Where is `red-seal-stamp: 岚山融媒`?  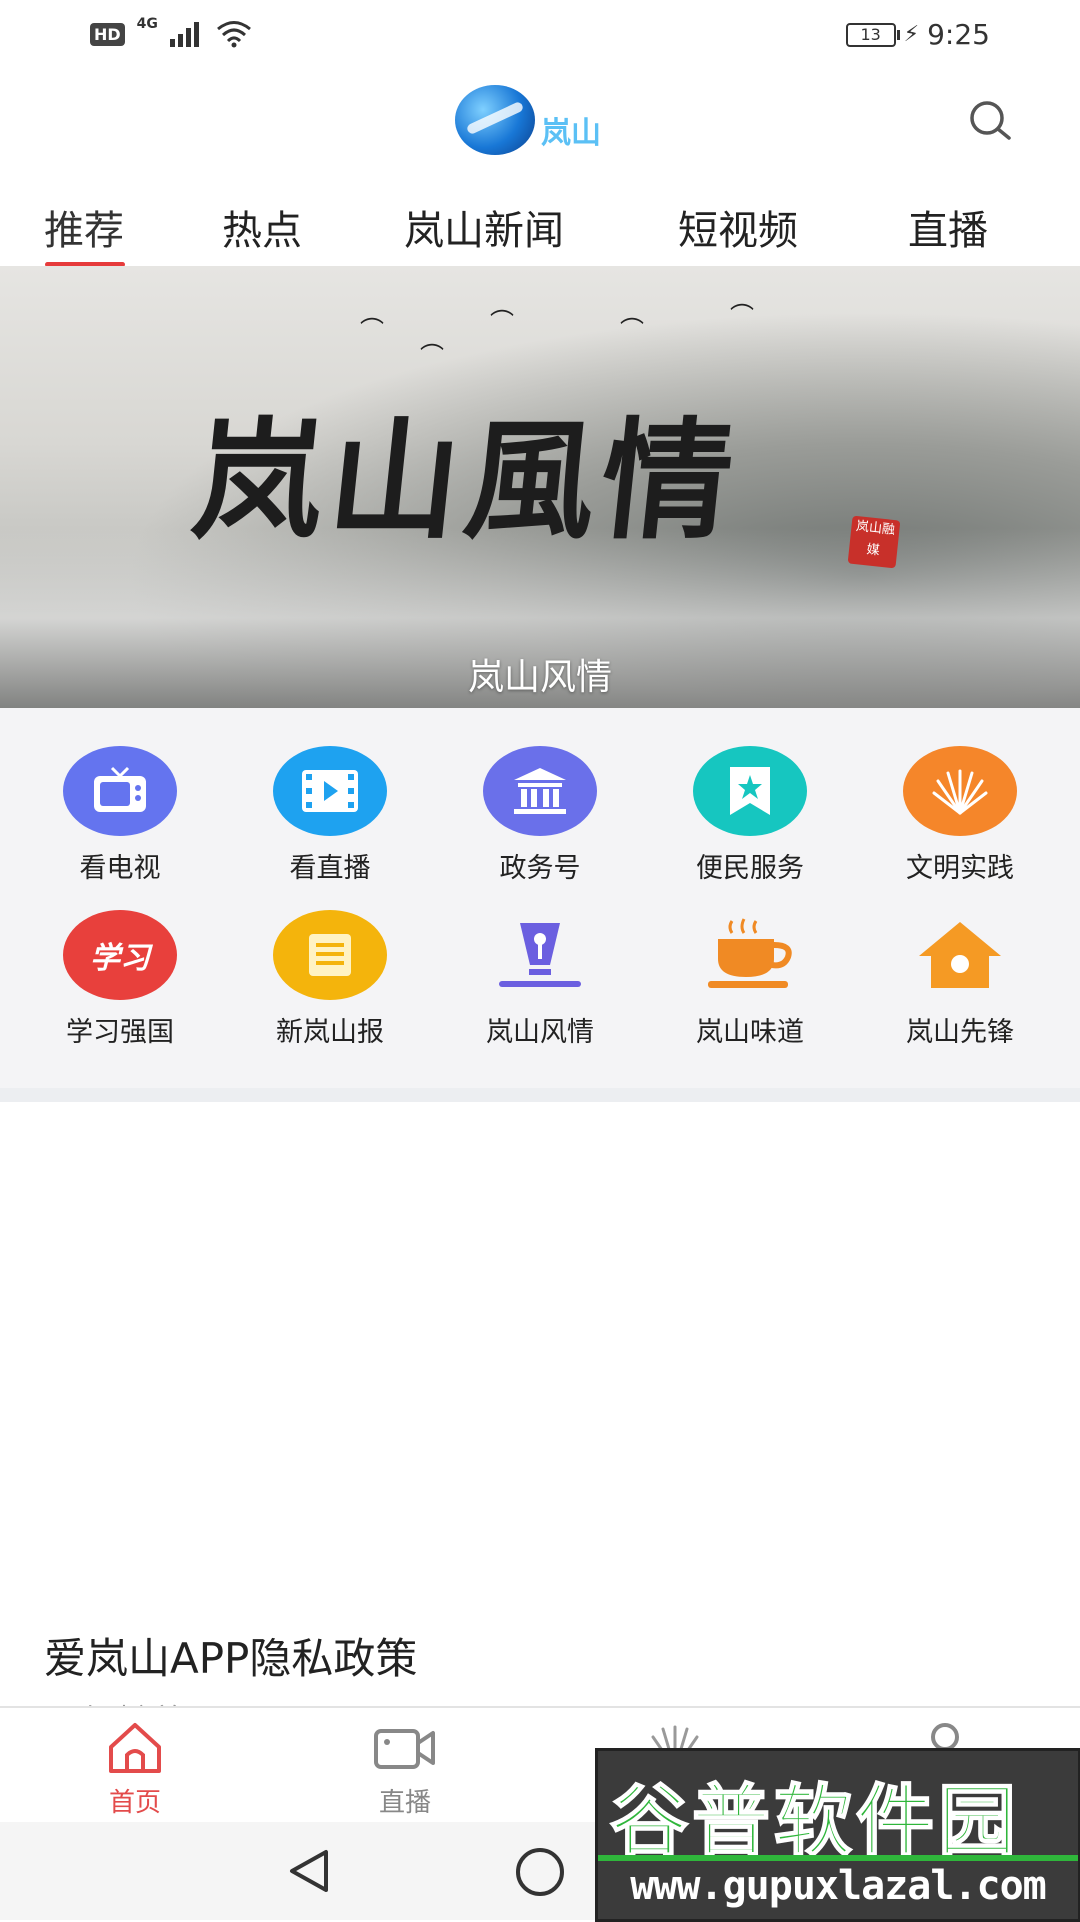 red-seal-stamp: 岚山融媒 is located at coordinates (874, 542).